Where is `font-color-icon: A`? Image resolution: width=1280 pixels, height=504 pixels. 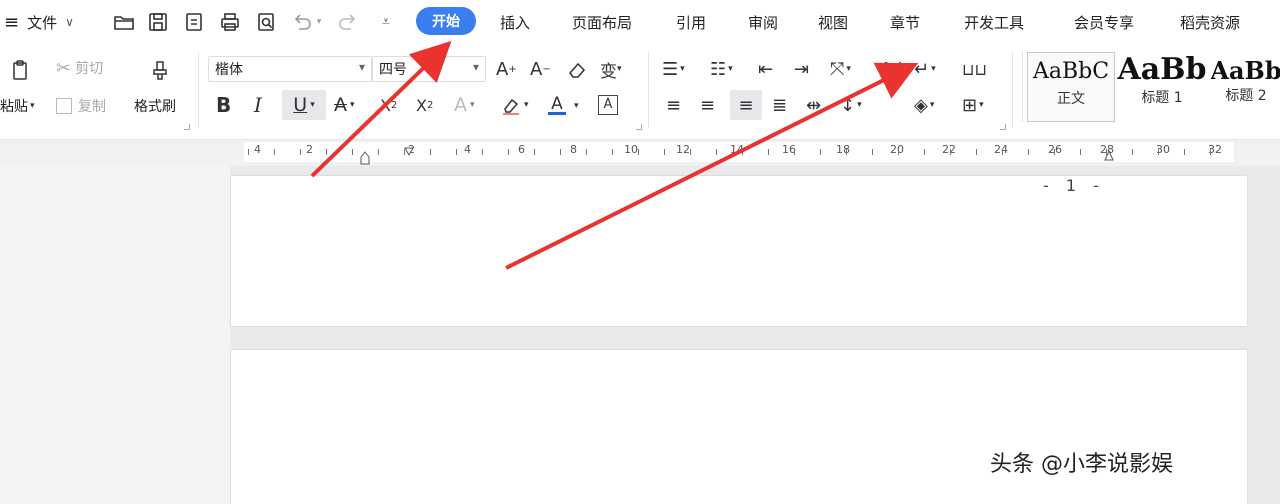
font-color-icon: A is located at coordinates (557, 104).